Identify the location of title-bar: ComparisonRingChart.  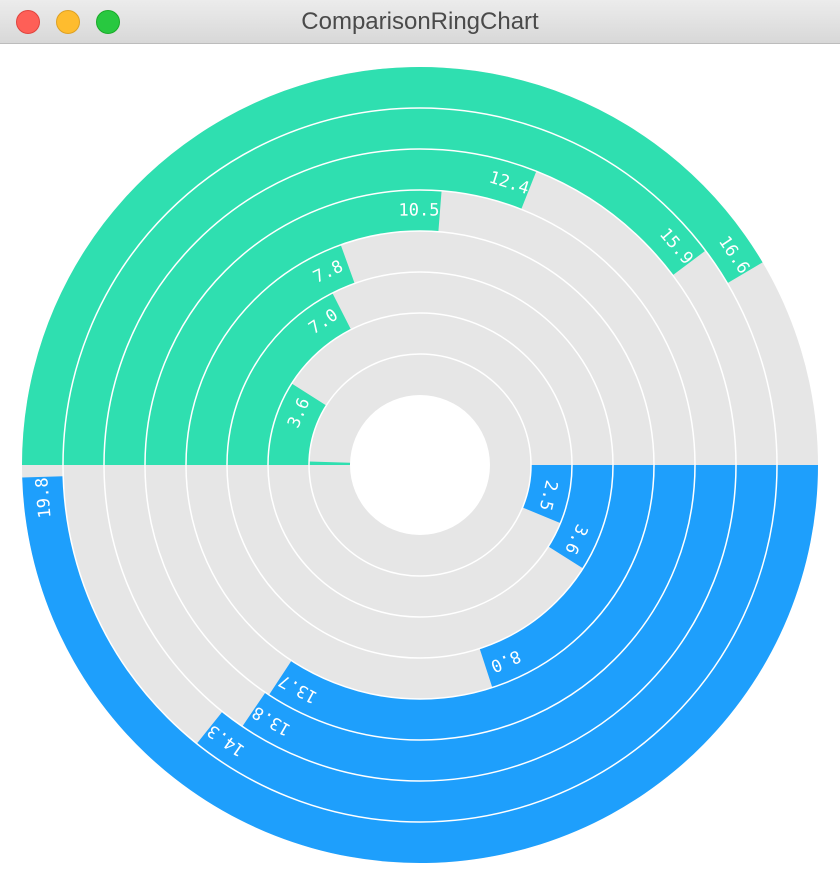
(420, 22).